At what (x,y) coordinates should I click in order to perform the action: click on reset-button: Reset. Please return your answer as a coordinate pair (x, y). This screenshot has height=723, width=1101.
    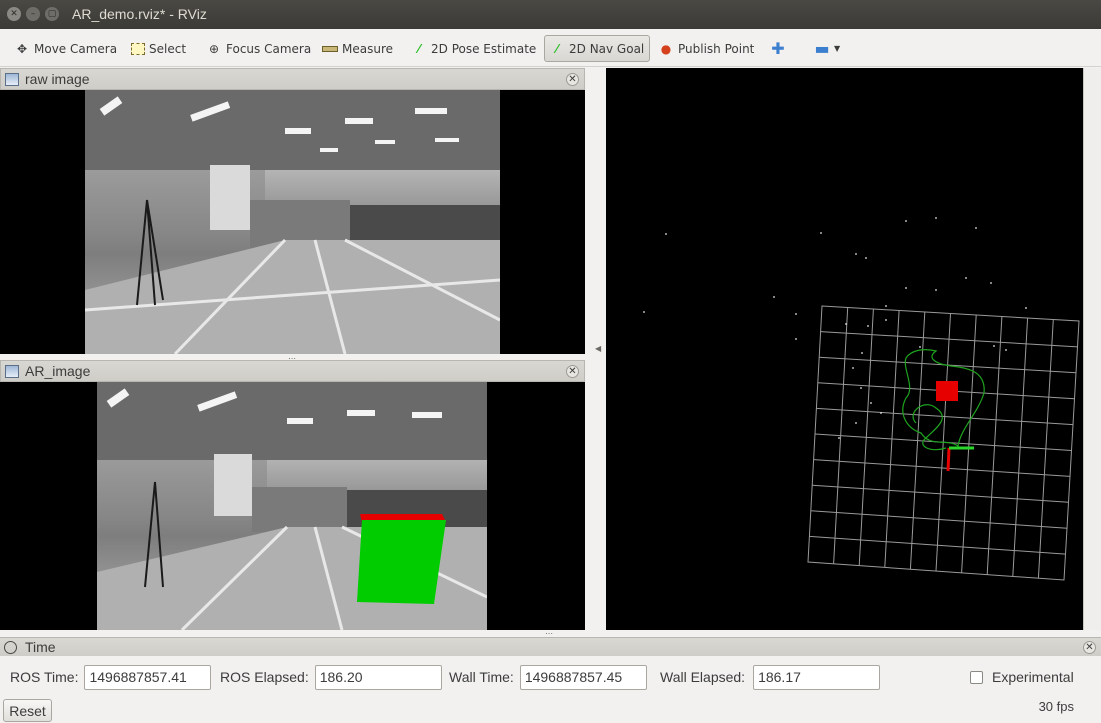
    Looking at the image, I should click on (27, 710).